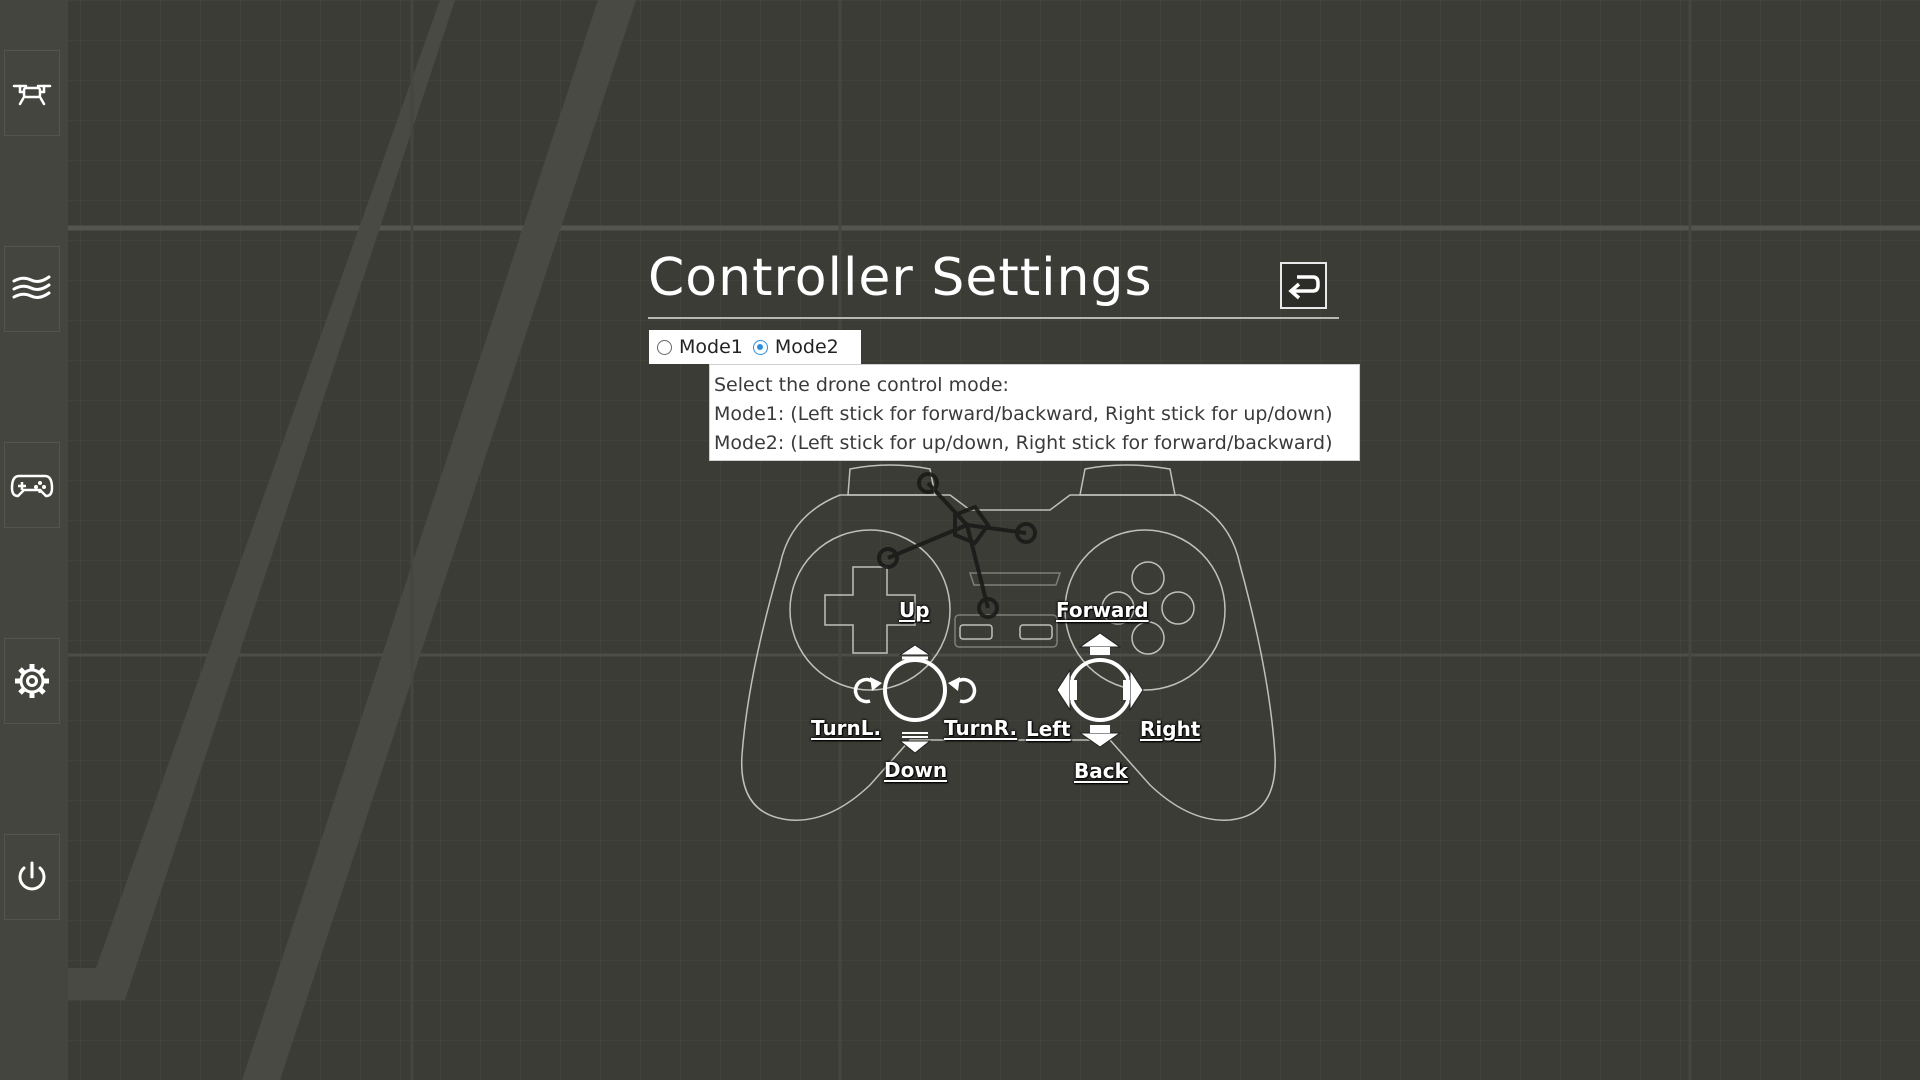 The image size is (1920, 1080). I want to click on sidebar, so click(34, 540).